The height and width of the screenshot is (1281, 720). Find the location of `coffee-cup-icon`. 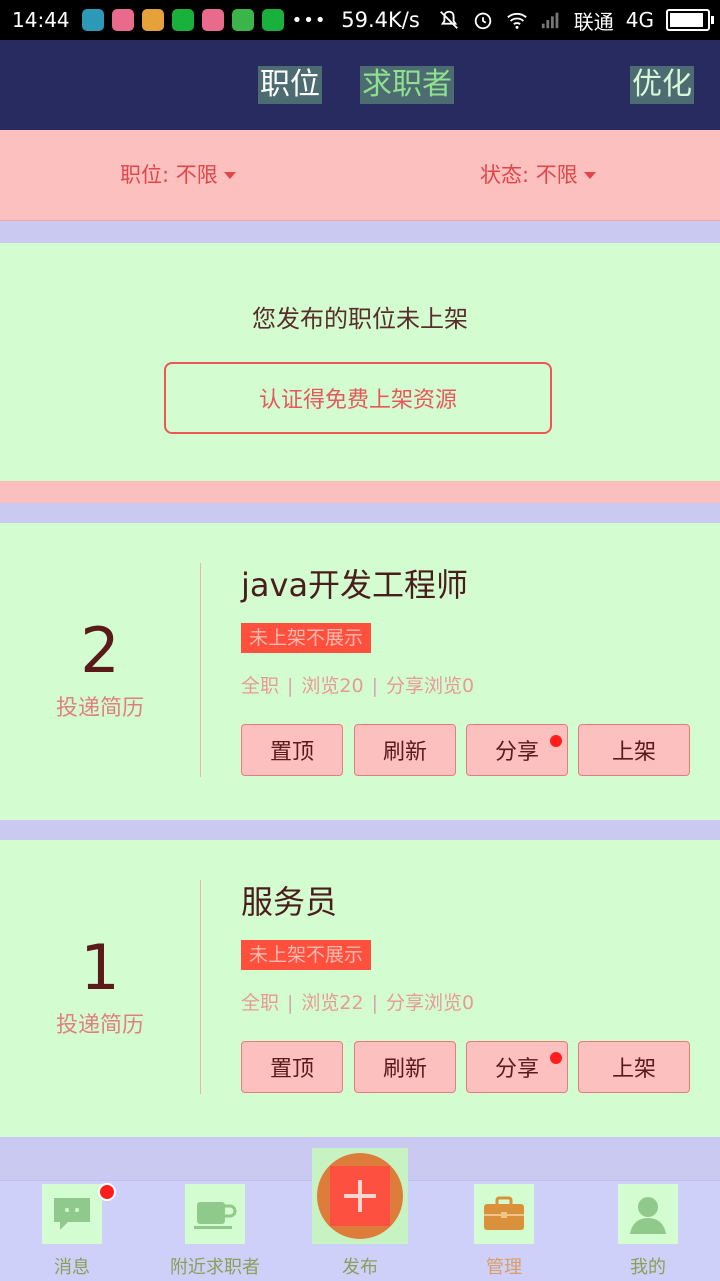

coffee-cup-icon is located at coordinates (215, 1214).